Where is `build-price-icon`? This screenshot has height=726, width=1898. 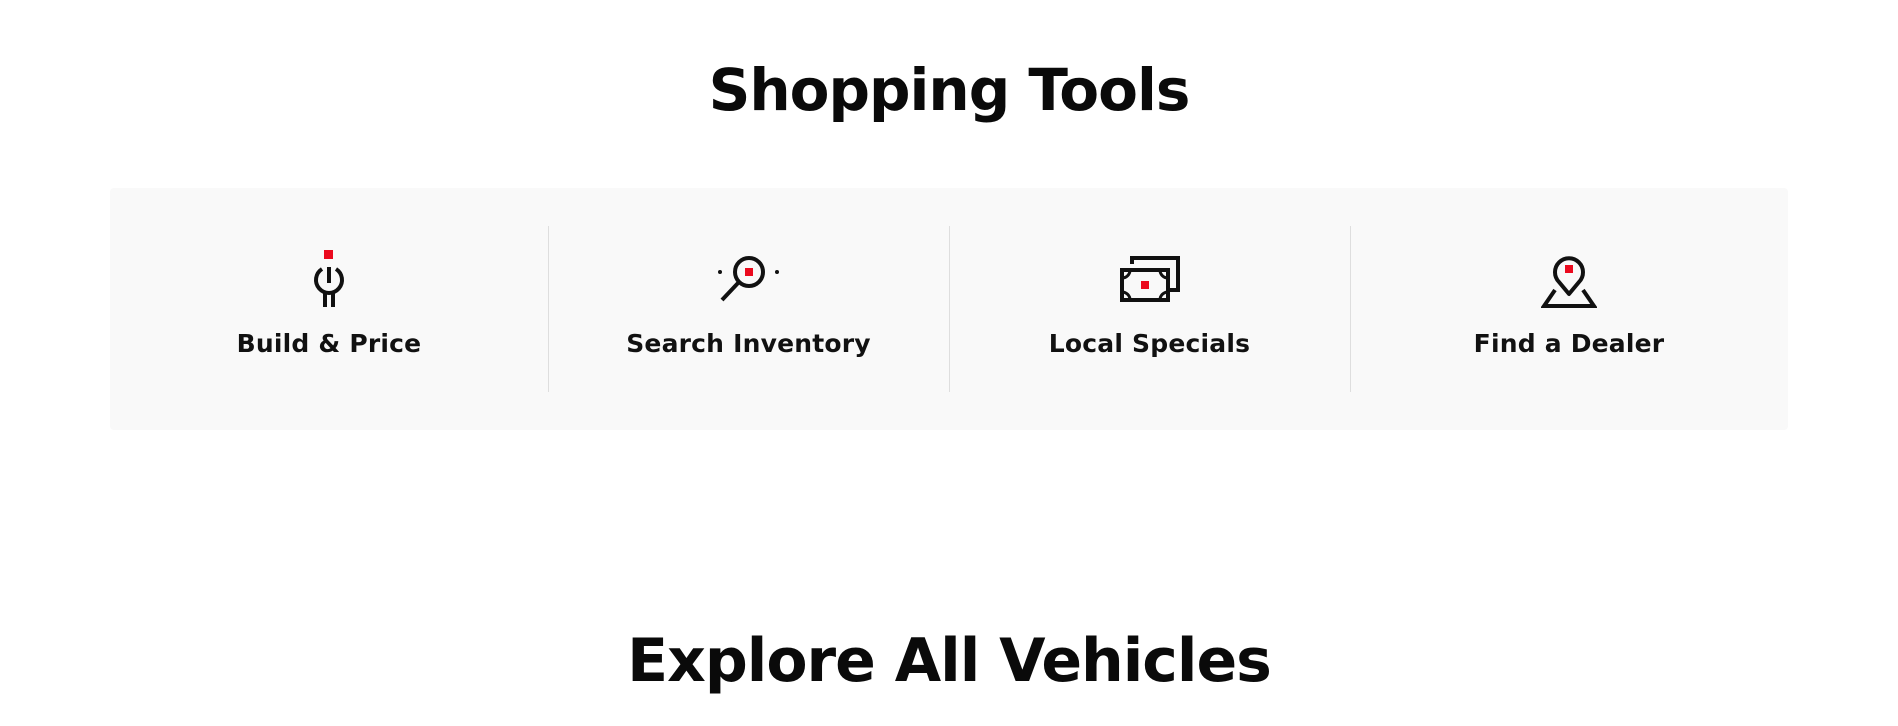
build-price-icon is located at coordinates (329, 279).